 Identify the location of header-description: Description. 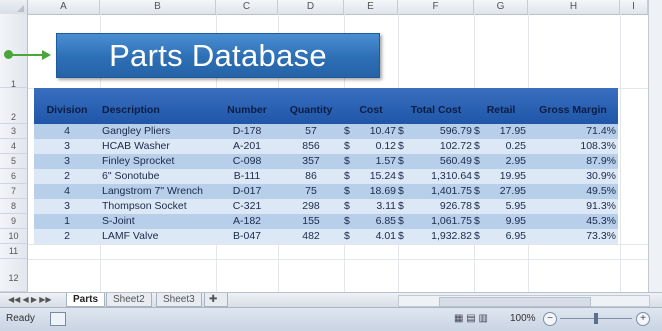
(159, 106).